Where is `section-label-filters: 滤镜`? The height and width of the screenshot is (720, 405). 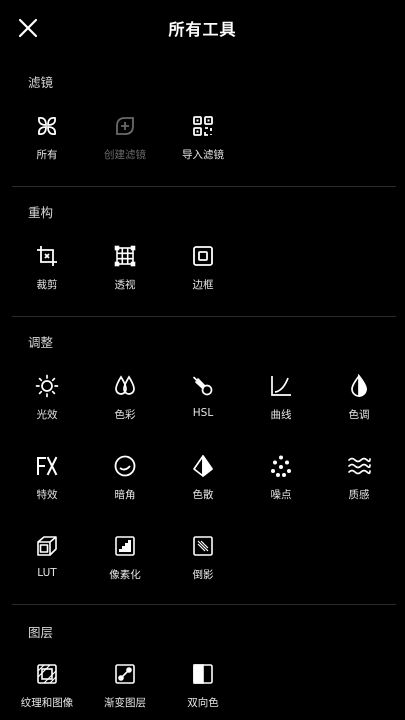 section-label-filters: 滤镜 is located at coordinates (41, 82).